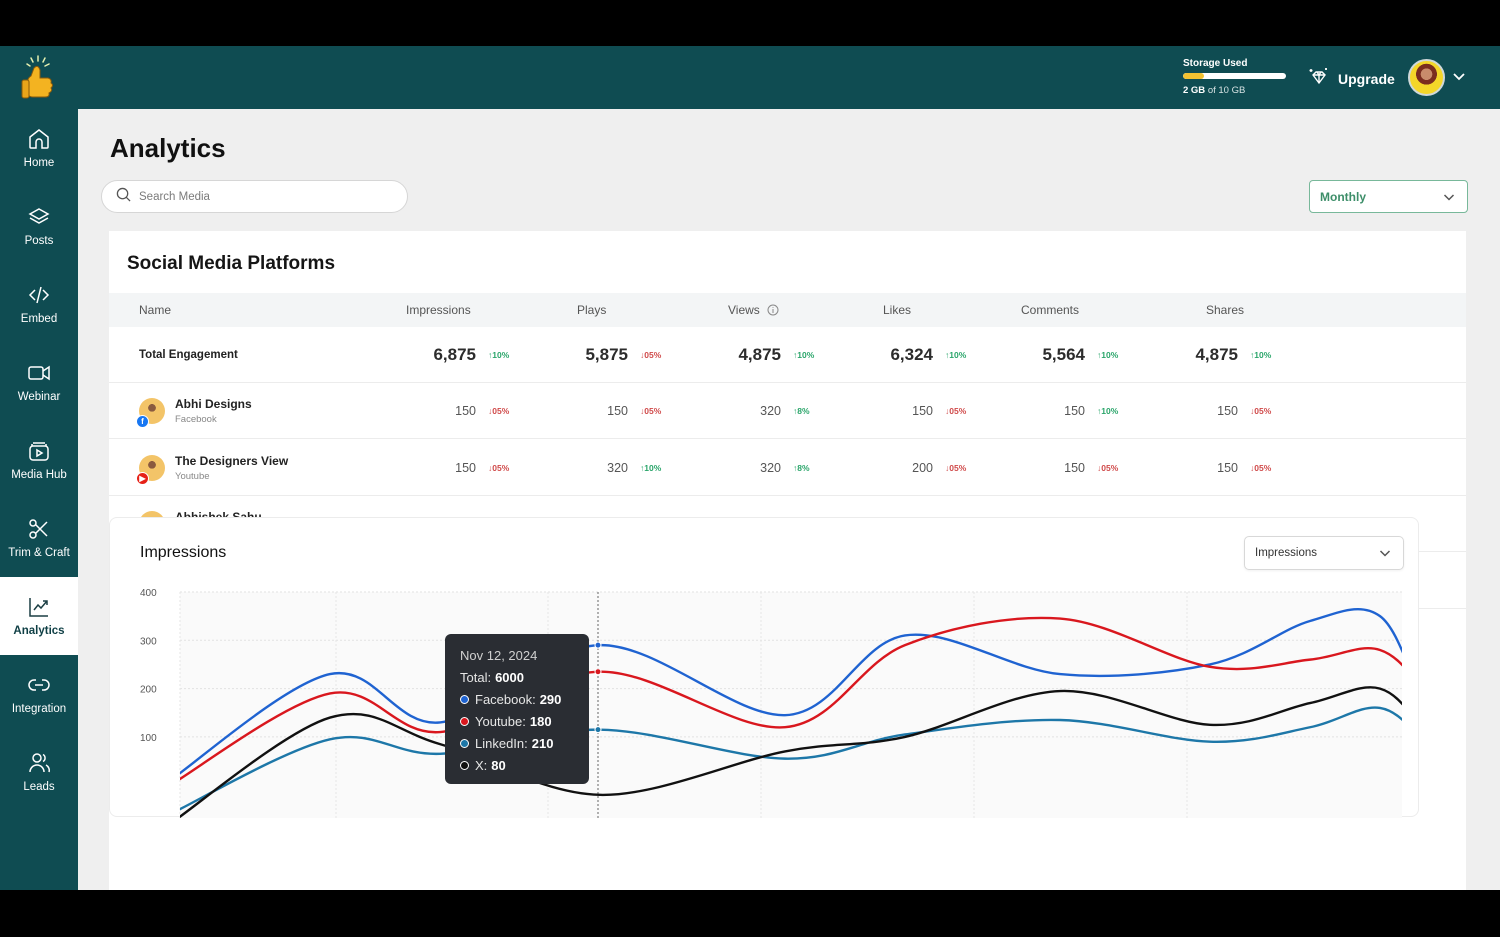  I want to click on metric-cell: 320 ↑10%, so click(616, 468).